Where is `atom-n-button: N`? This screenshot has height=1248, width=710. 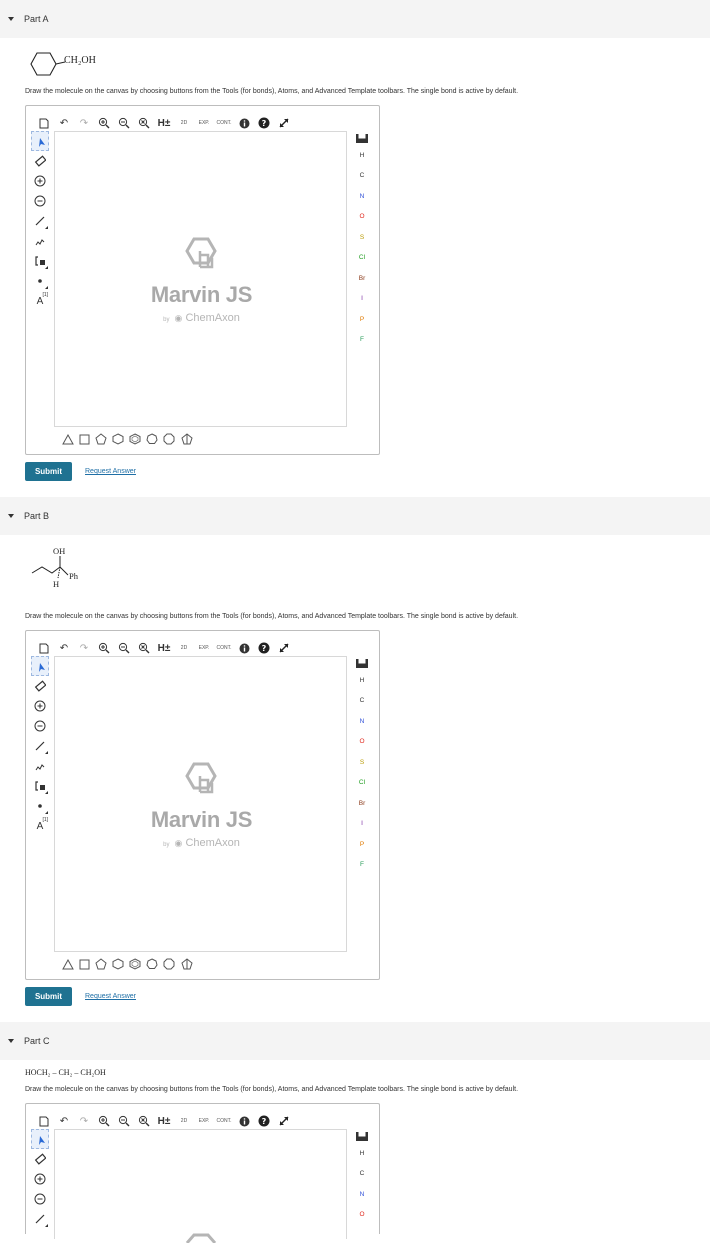 atom-n-button: N is located at coordinates (362, 196).